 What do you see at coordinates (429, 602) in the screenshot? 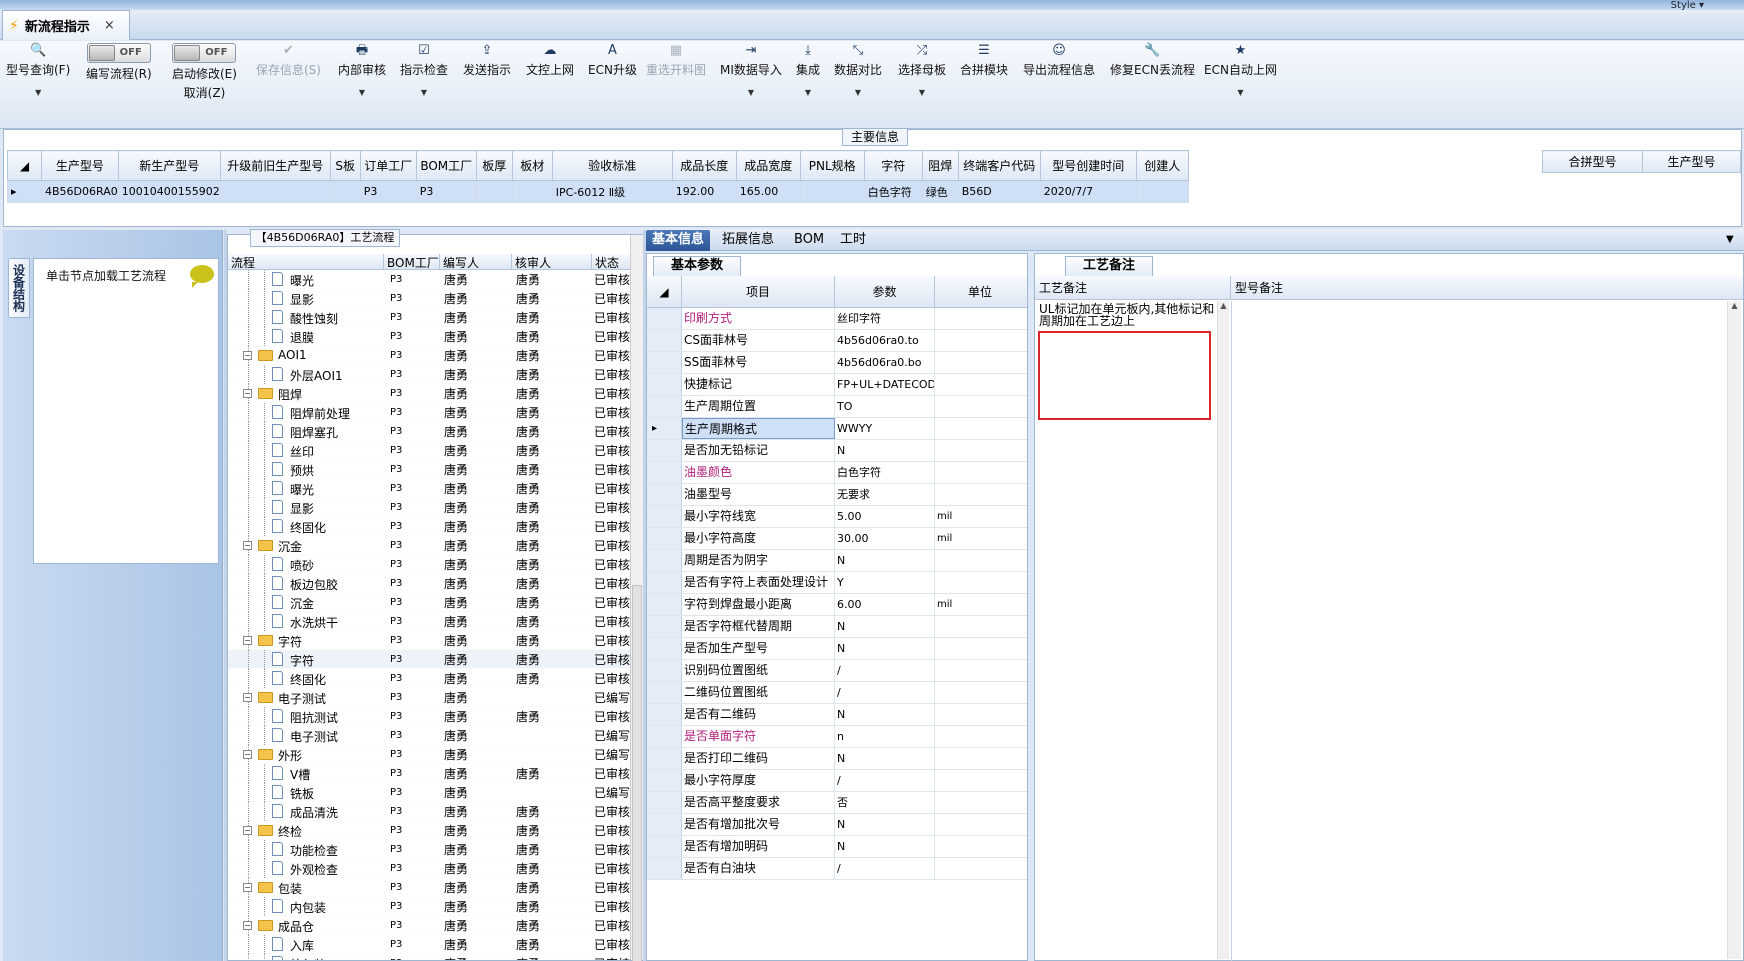
I see `tree-row: 沉金 P3 唐勇 唐勇 已审核` at bounding box center [429, 602].